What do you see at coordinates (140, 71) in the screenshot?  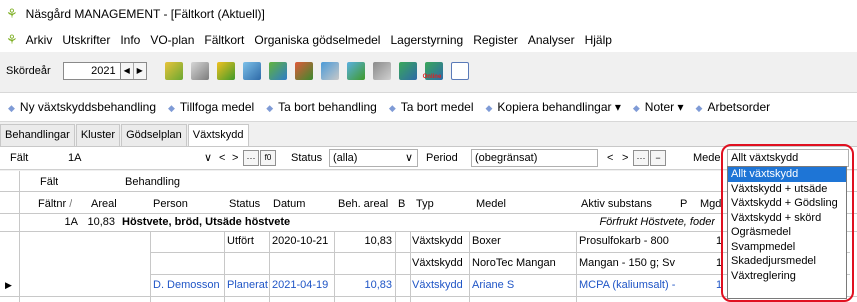 I see `year-next-icon: ▶` at bounding box center [140, 71].